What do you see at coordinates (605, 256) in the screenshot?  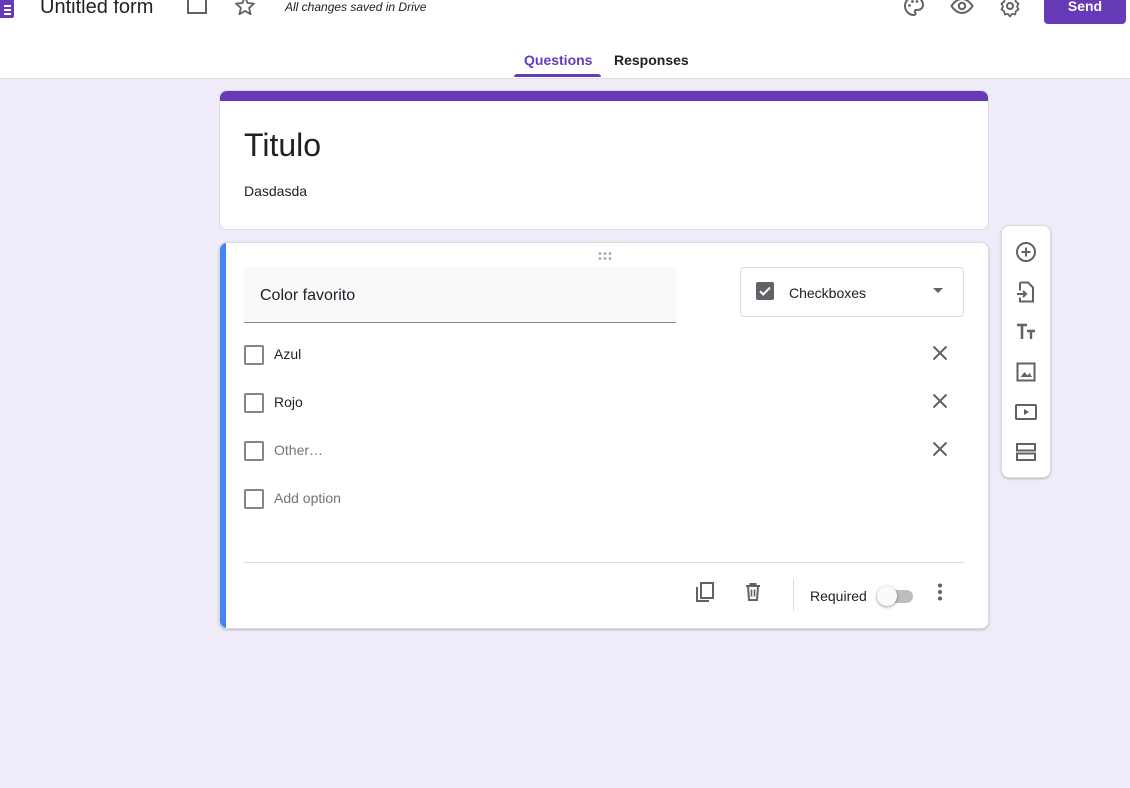 I see `drag-handle-icon` at bounding box center [605, 256].